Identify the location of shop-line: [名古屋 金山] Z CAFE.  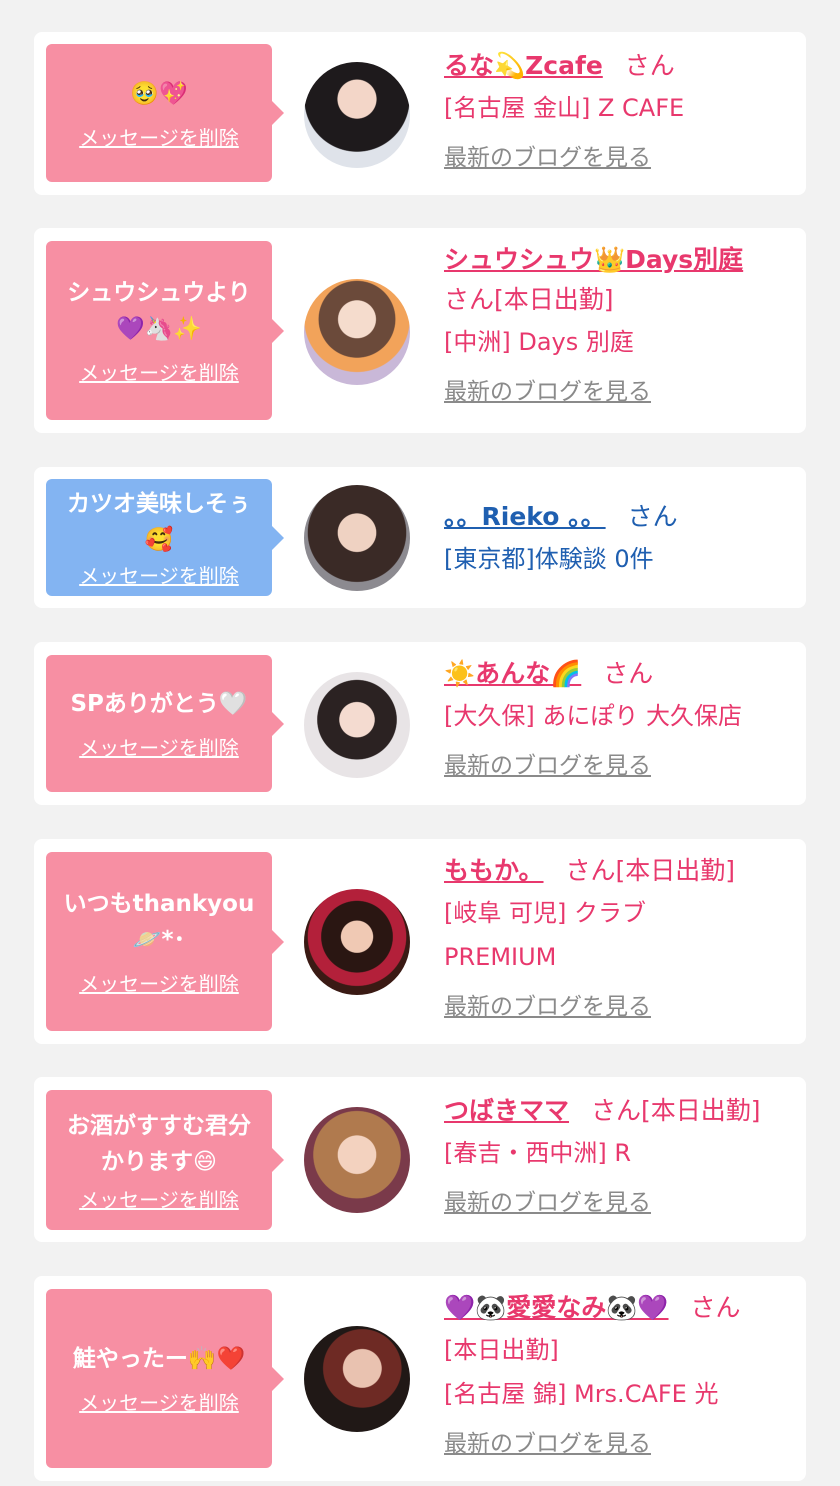
(564, 108).